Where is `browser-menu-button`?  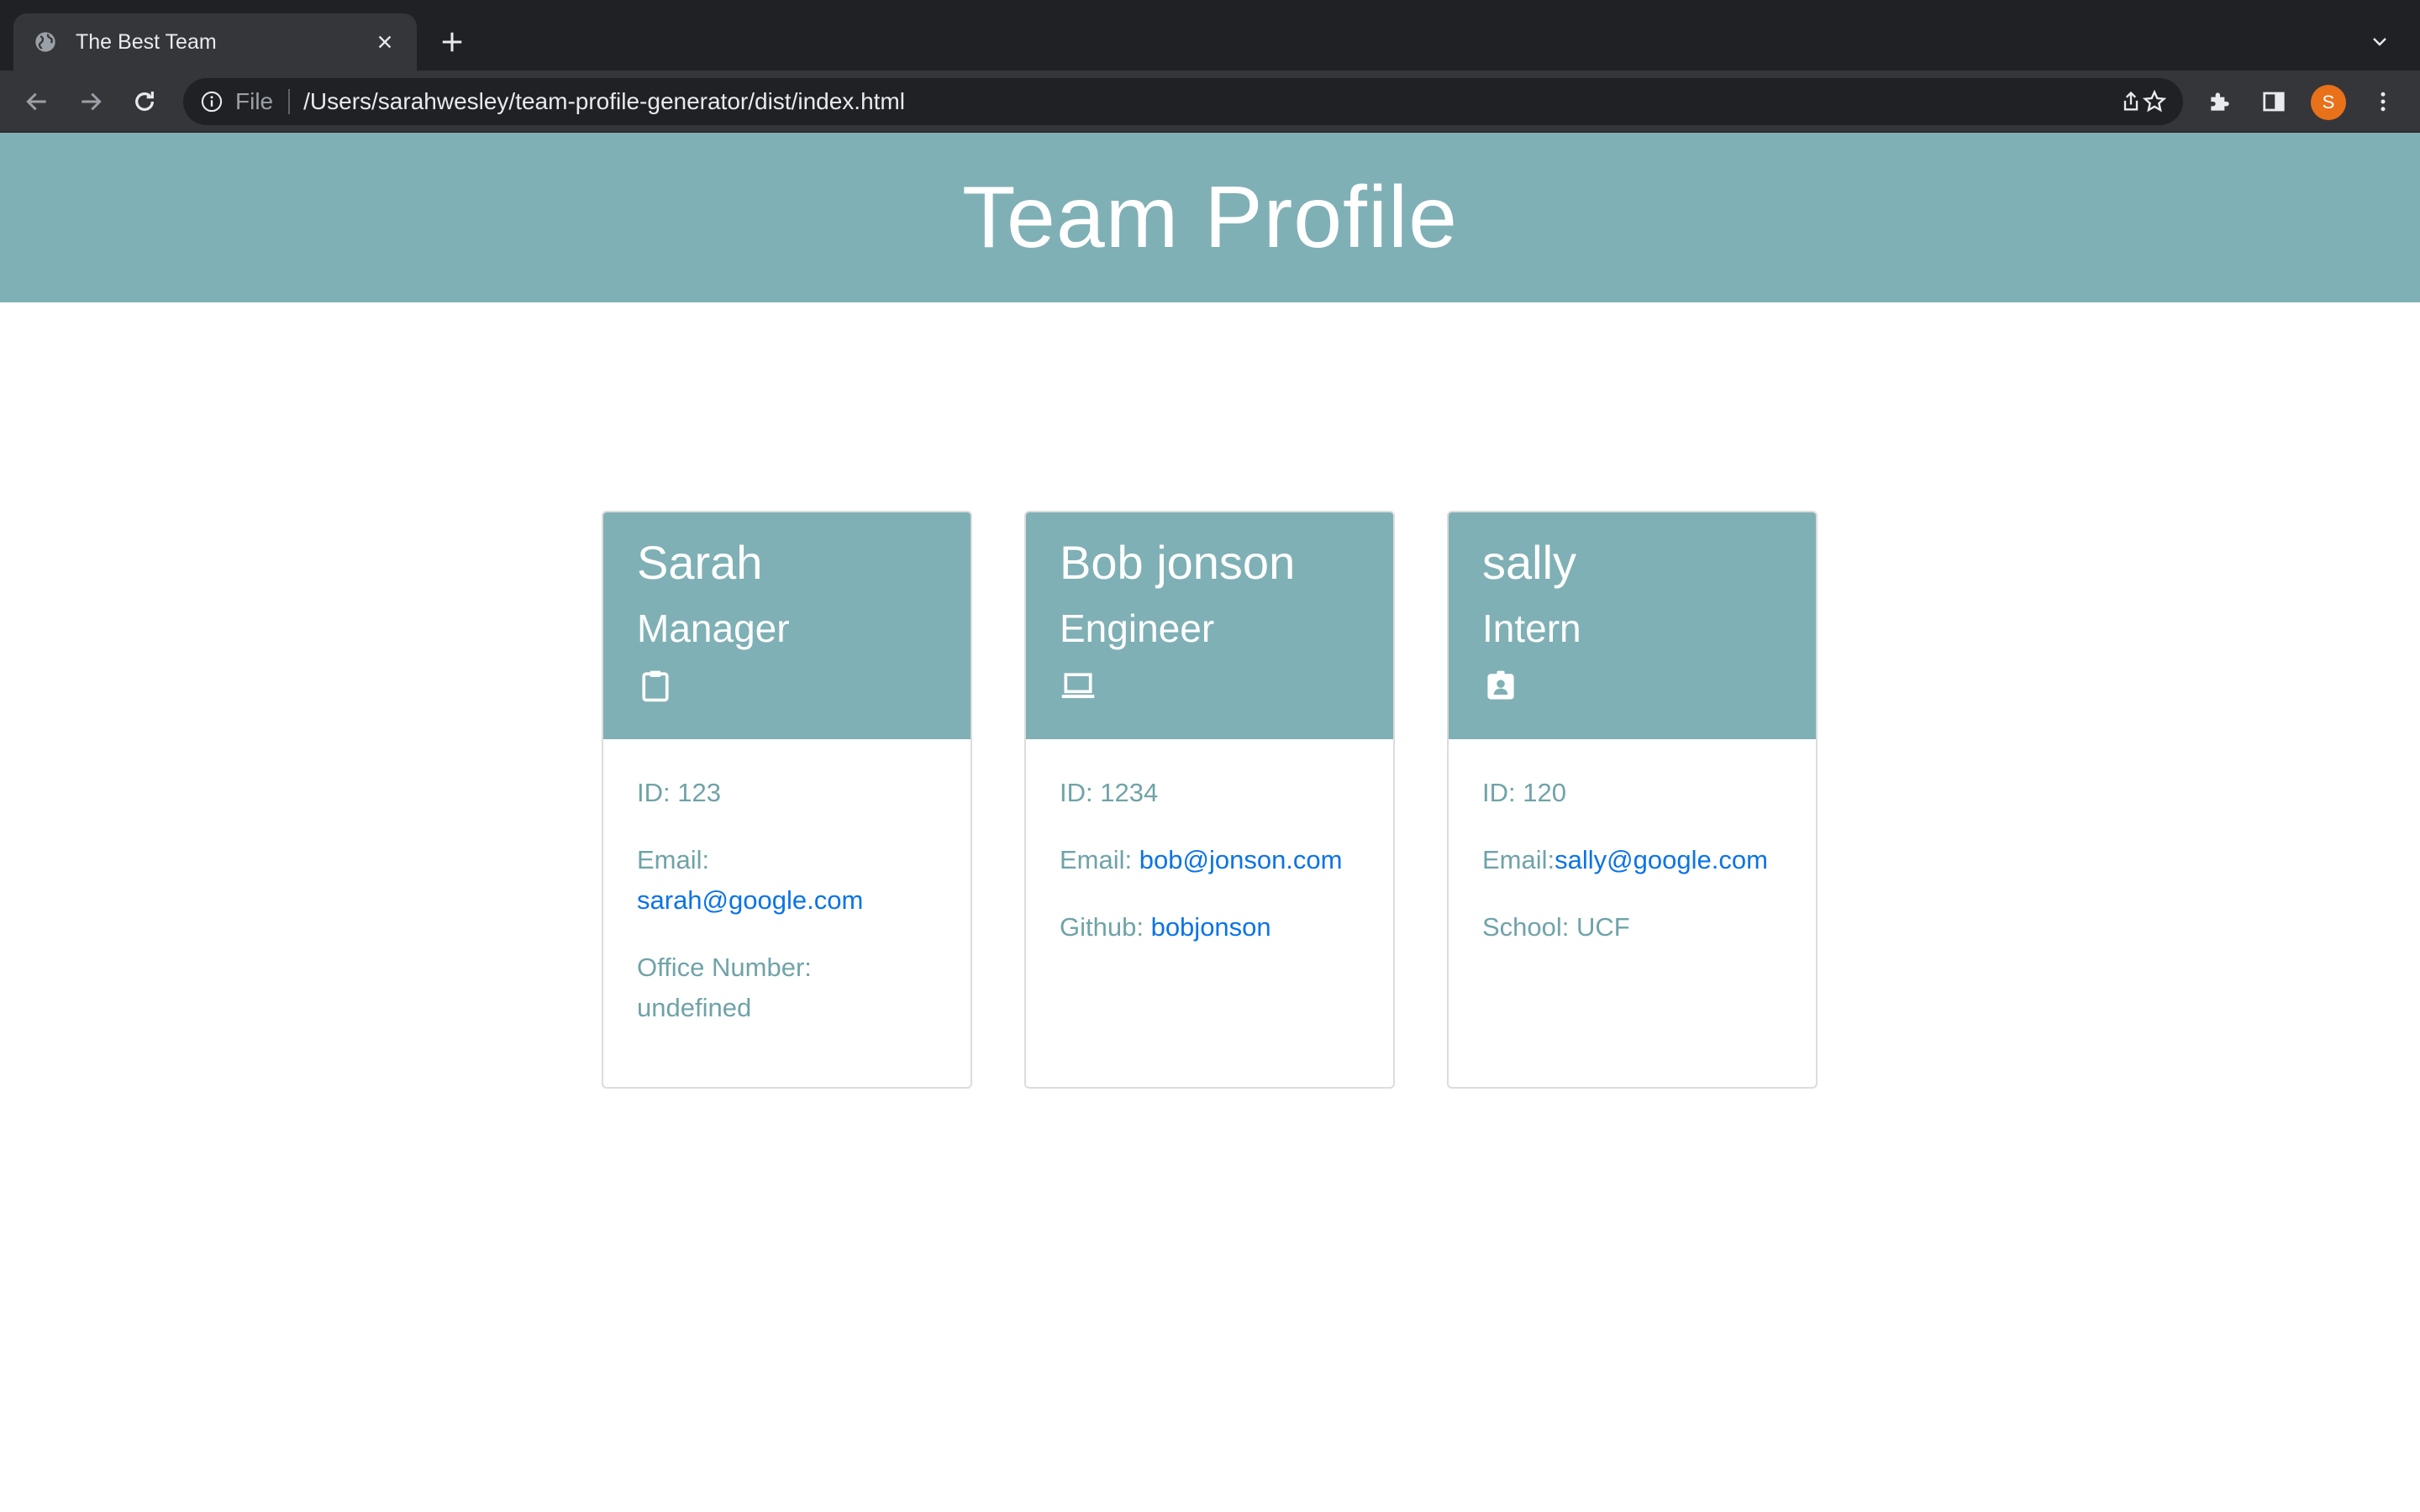 browser-menu-button is located at coordinates (2383, 102).